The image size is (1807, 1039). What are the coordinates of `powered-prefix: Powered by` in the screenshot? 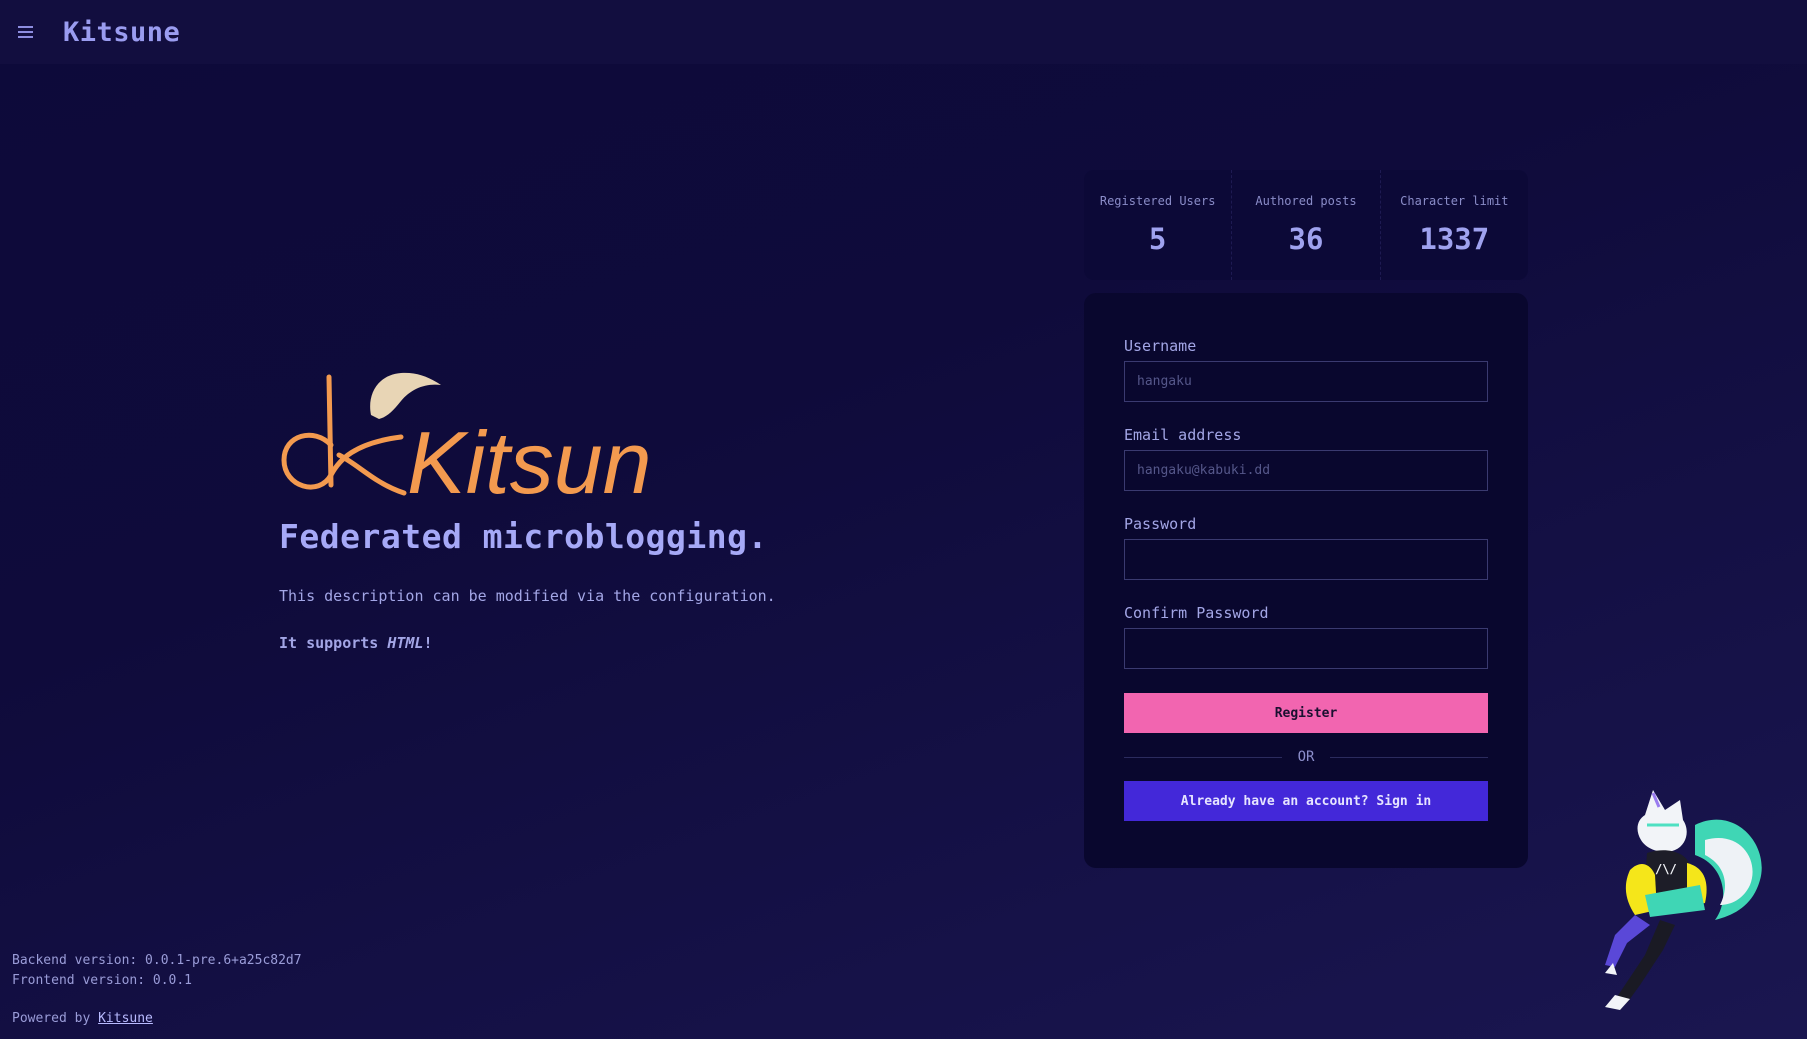 It's located at (55, 1018).